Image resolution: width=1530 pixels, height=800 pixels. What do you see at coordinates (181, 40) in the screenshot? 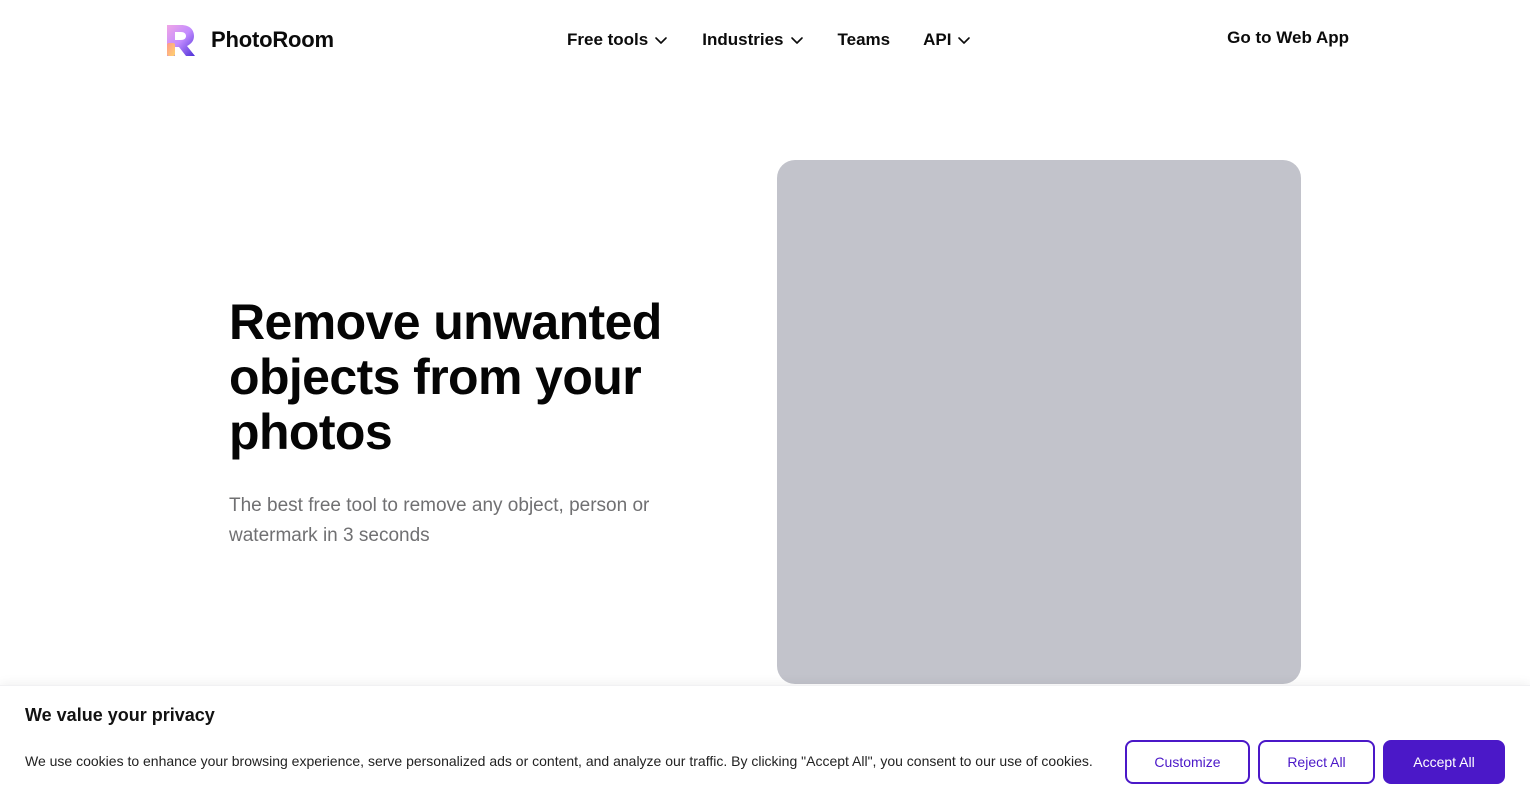
I see `photoroom-logo-icon` at bounding box center [181, 40].